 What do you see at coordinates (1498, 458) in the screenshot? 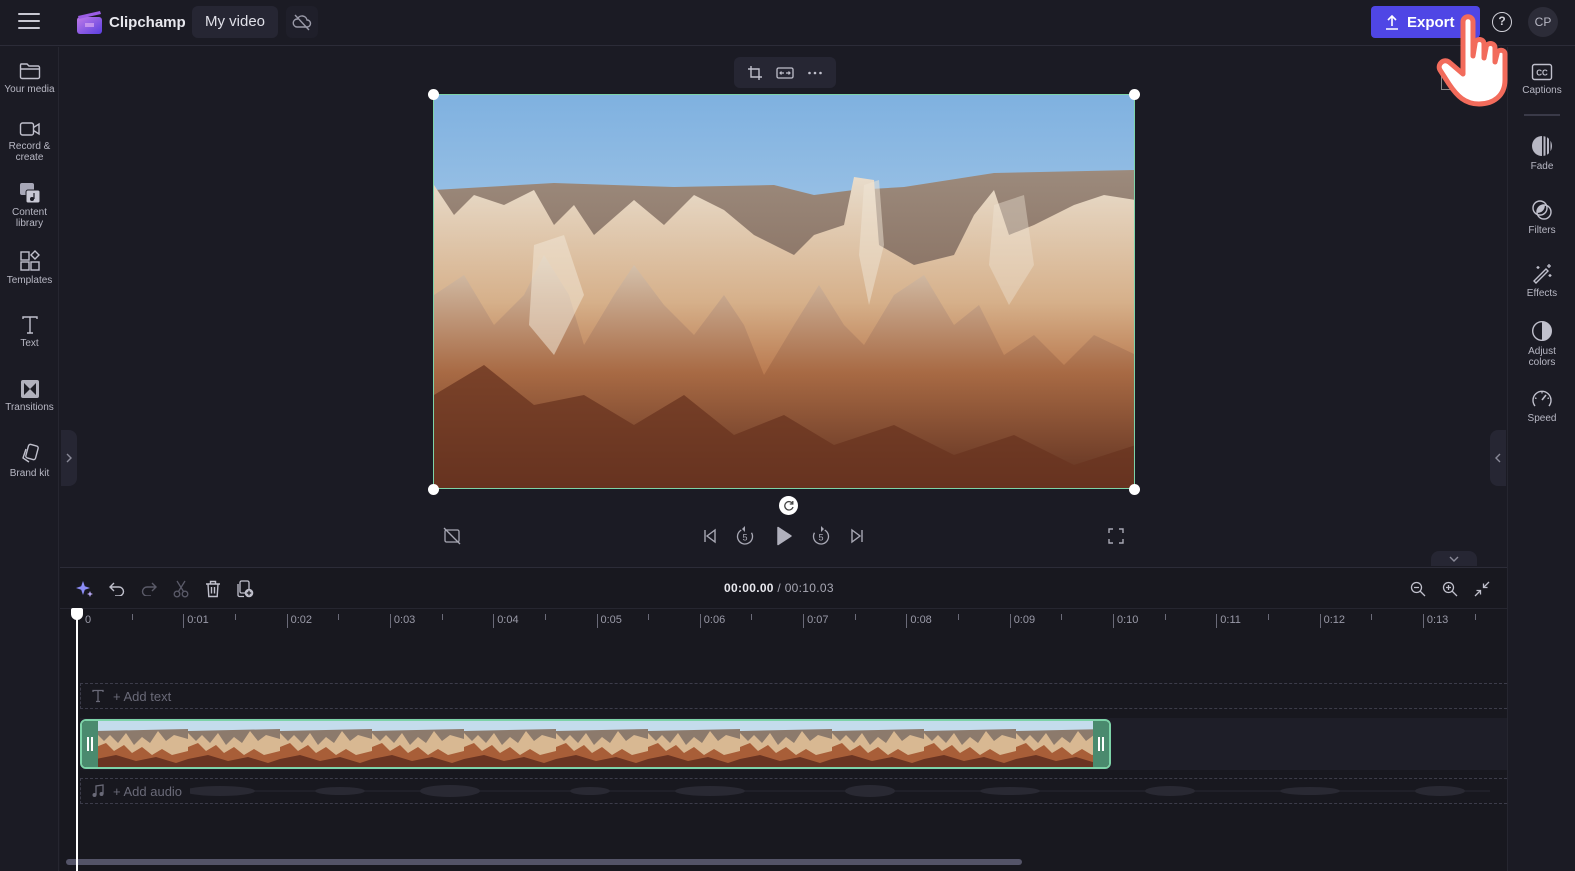
I see `collapse-right-panel-button` at bounding box center [1498, 458].